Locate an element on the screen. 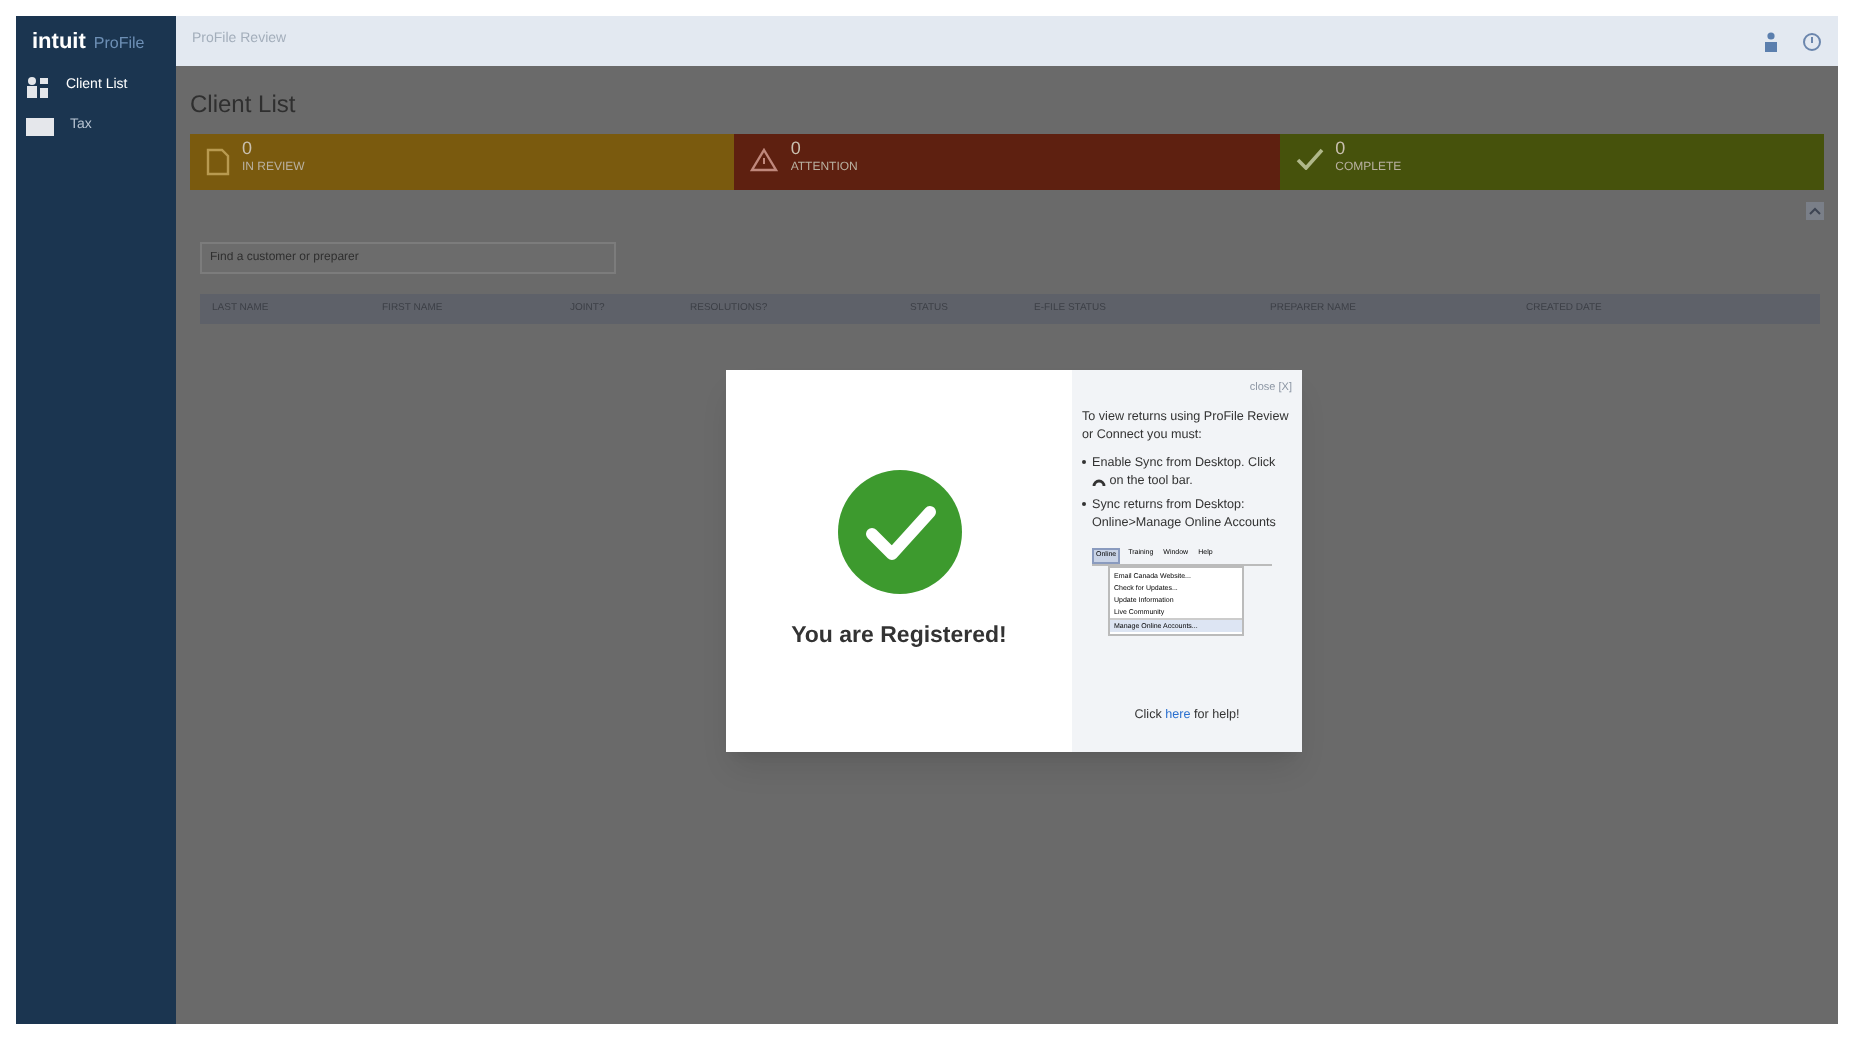  user-icon is located at coordinates (1771, 41).